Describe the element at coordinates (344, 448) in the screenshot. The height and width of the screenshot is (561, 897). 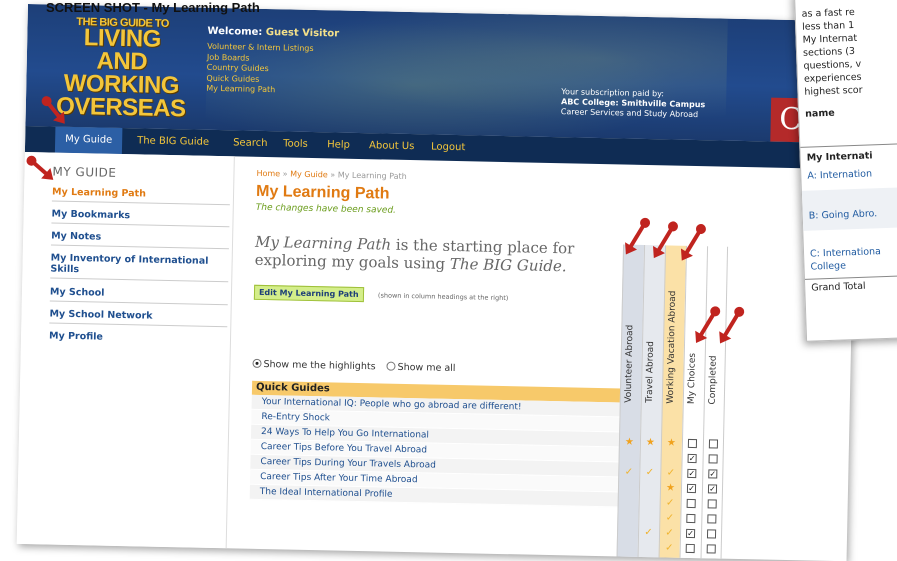
I see `guide-link: Career Tips Before You Travel Abroad` at that location.